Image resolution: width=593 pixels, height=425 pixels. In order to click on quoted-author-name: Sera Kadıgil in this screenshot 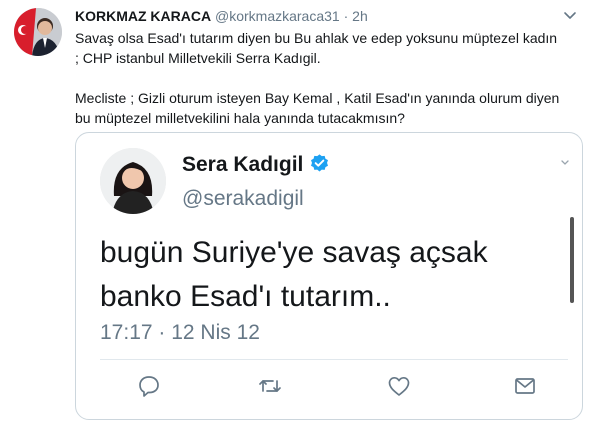, I will do `click(256, 165)`.